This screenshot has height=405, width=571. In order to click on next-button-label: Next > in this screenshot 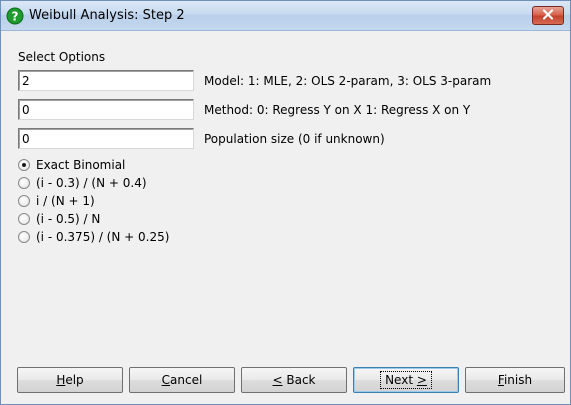, I will do `click(406, 380)`.